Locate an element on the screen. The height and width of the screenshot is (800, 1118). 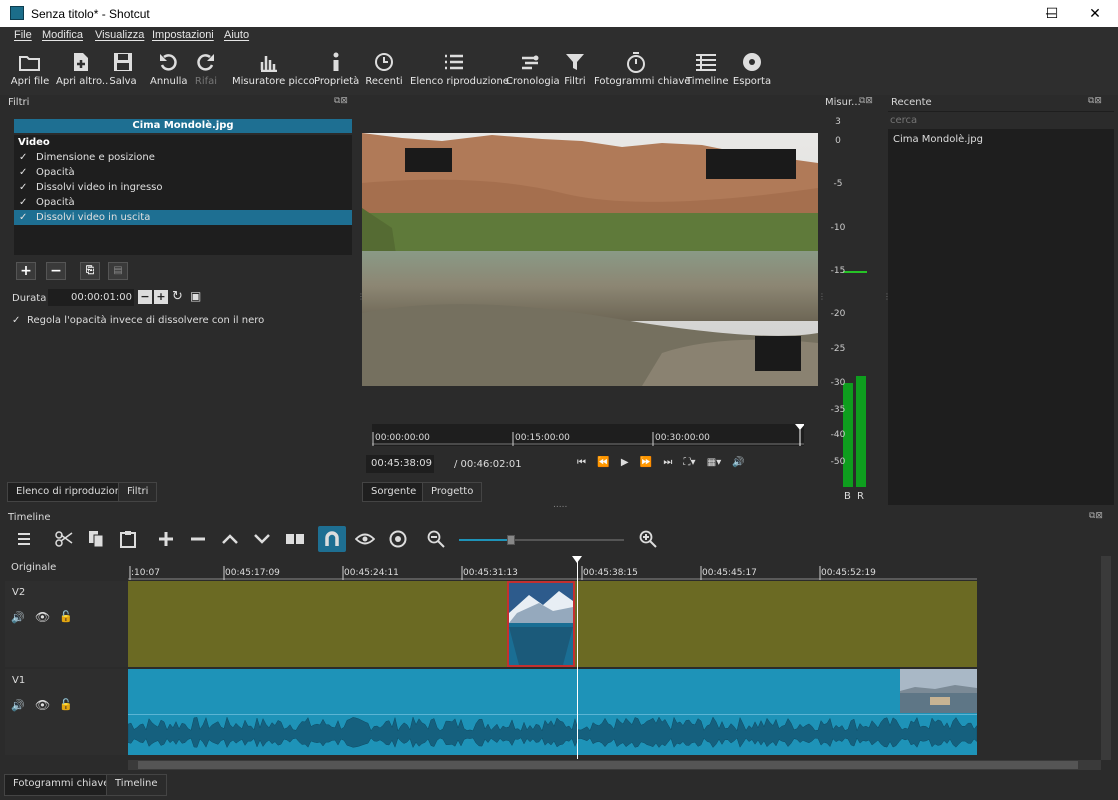
maximize-button: ☐ is located at coordinates (1052, 13).